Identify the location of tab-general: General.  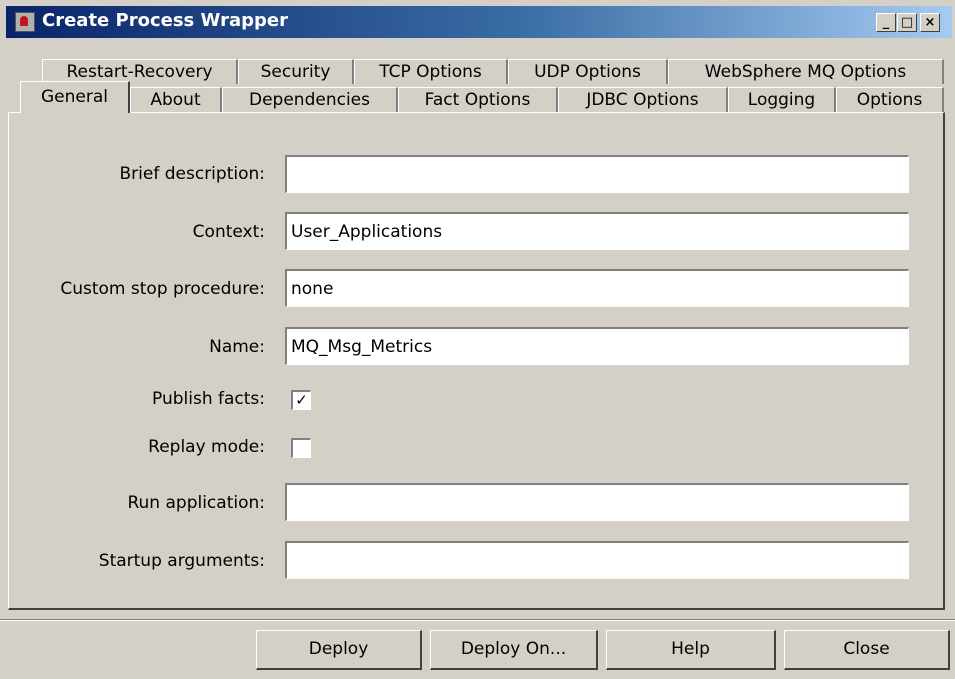
(75, 97).